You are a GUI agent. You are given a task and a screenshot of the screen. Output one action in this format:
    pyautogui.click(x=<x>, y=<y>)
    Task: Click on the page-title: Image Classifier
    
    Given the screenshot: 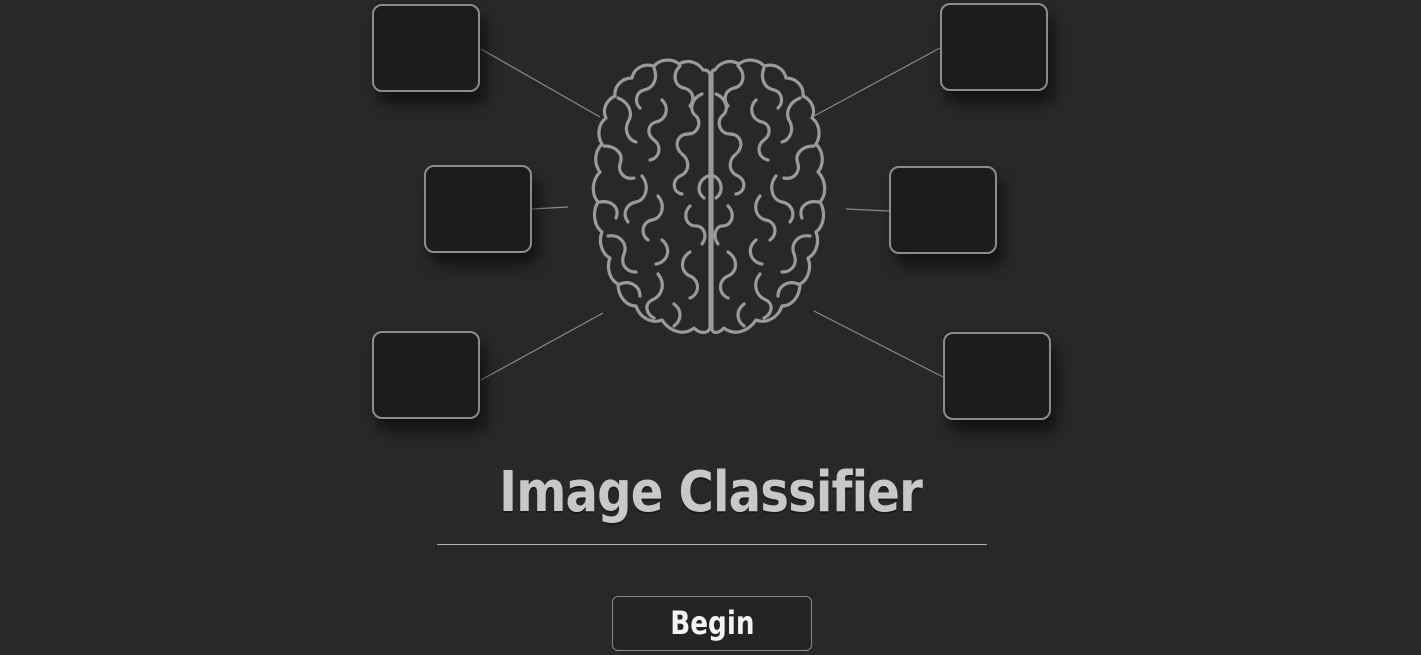 What is the action you would take?
    pyautogui.click(x=711, y=492)
    